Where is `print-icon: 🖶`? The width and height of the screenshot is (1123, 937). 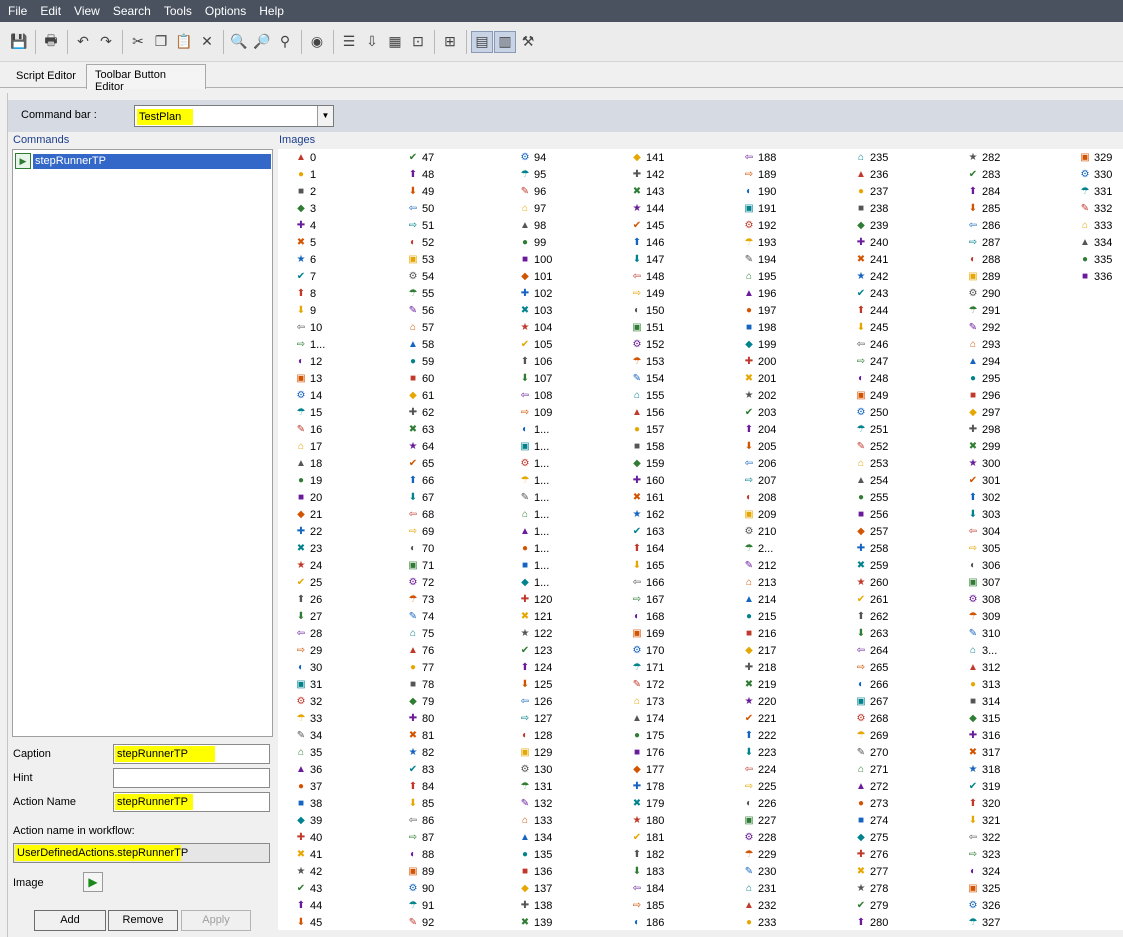
print-icon: 🖶 is located at coordinates (51, 42).